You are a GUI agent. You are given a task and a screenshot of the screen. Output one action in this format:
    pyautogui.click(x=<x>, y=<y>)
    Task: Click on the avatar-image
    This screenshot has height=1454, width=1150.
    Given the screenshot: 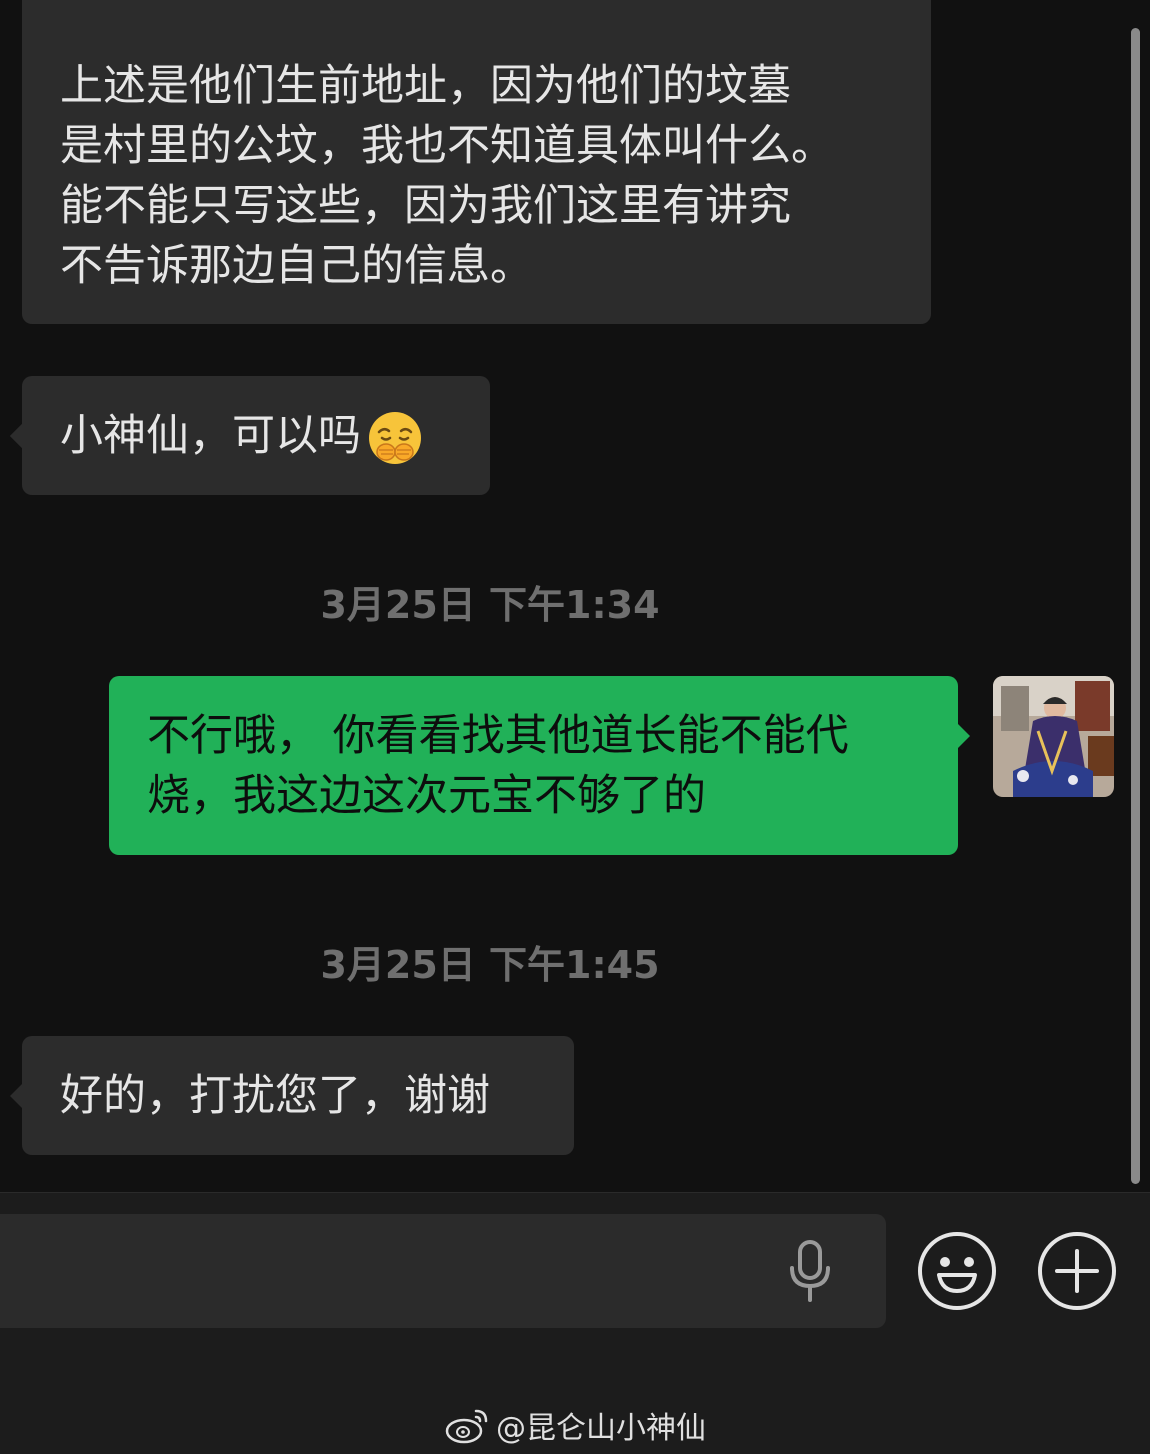 What is the action you would take?
    pyautogui.click(x=1053, y=736)
    